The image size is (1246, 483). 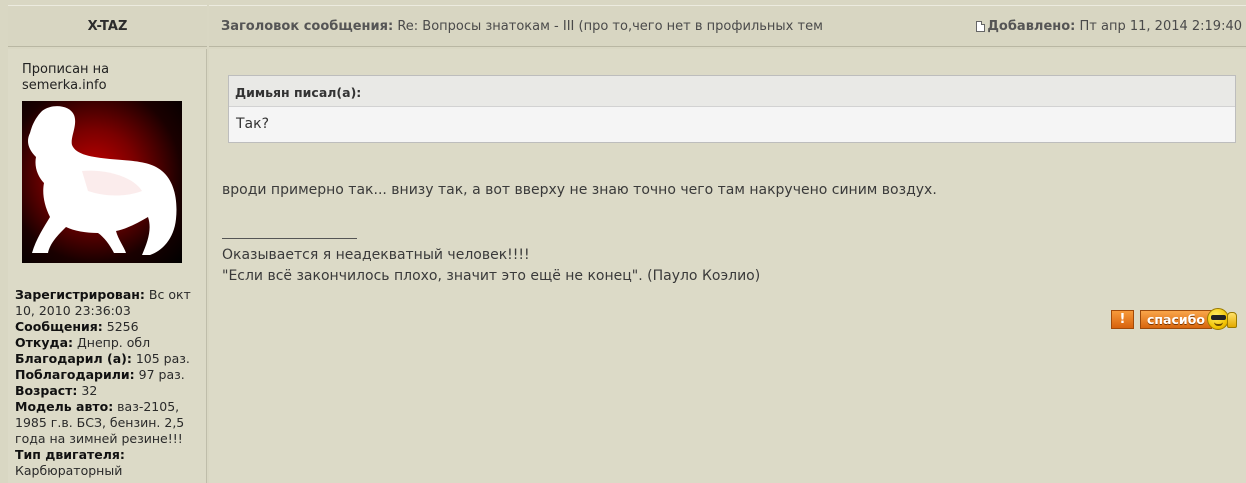 I want to click on post-author: X-TAZ, so click(x=107, y=26).